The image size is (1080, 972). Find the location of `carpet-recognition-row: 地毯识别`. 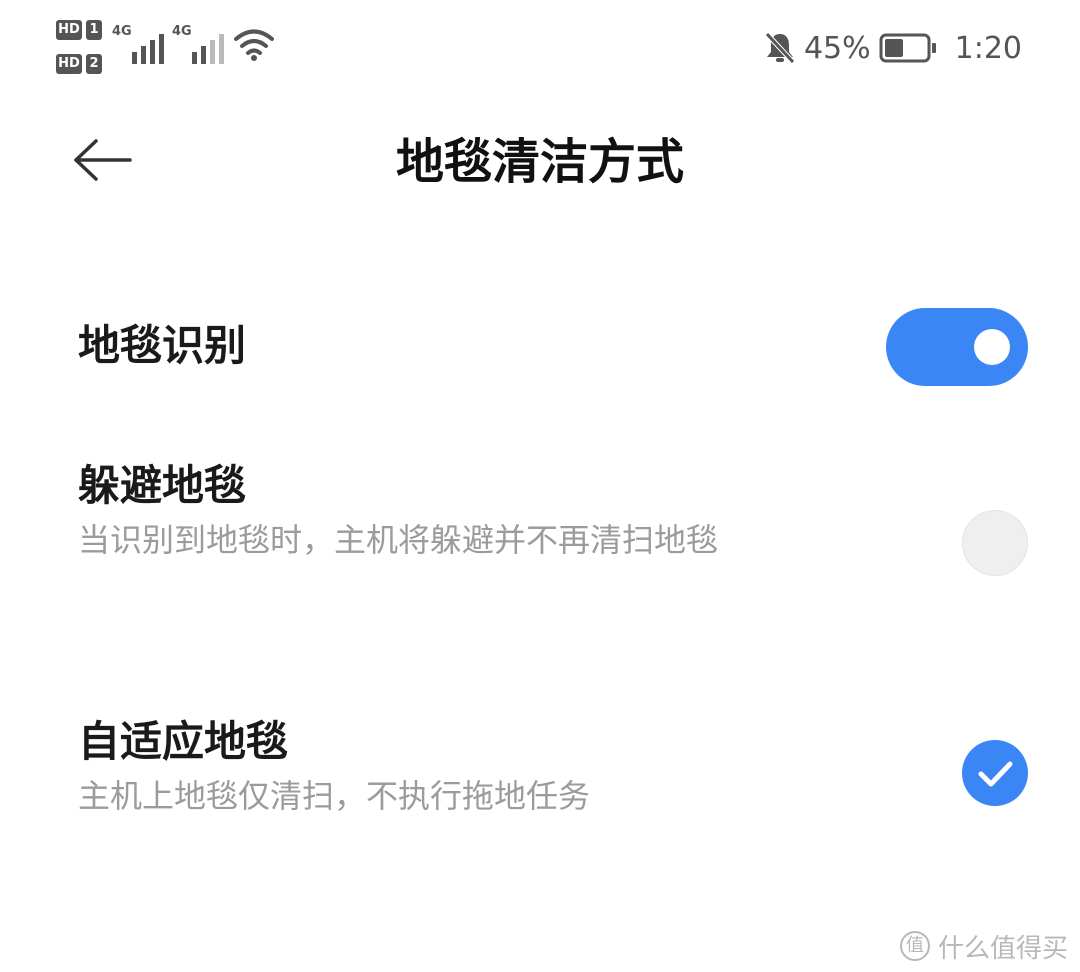

carpet-recognition-row: 地毯识别 is located at coordinates (553, 347).